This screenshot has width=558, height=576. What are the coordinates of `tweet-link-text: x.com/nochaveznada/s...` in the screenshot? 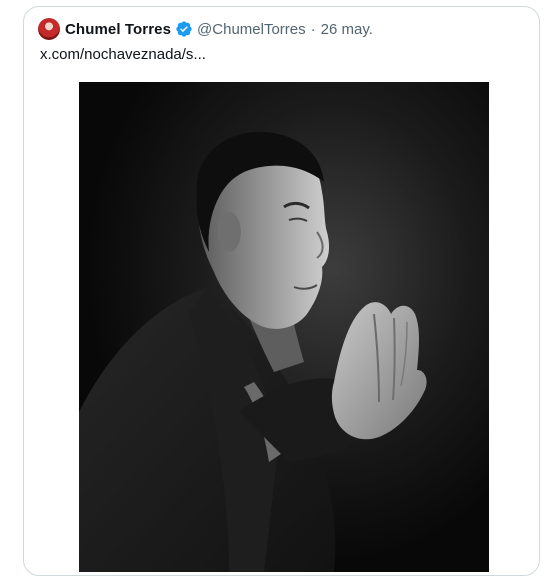 It's located at (123, 54).